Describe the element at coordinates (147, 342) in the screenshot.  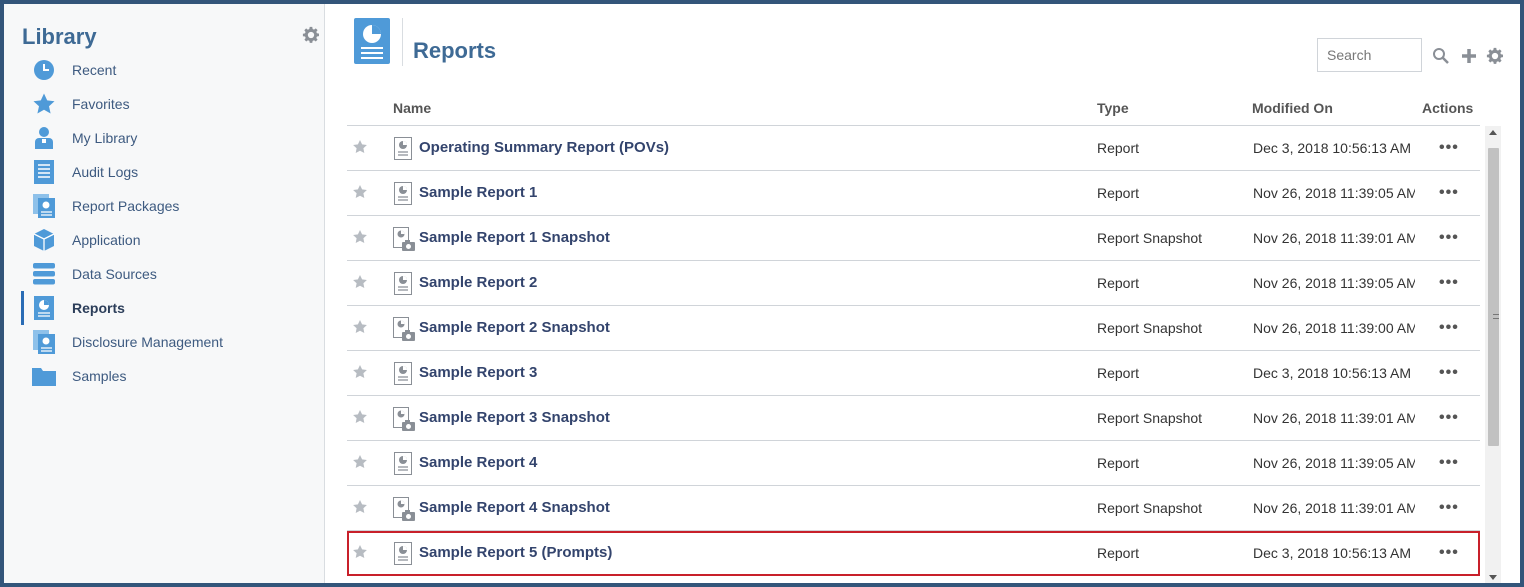
I see `sidebar-item-label: Disclosure Management` at that location.